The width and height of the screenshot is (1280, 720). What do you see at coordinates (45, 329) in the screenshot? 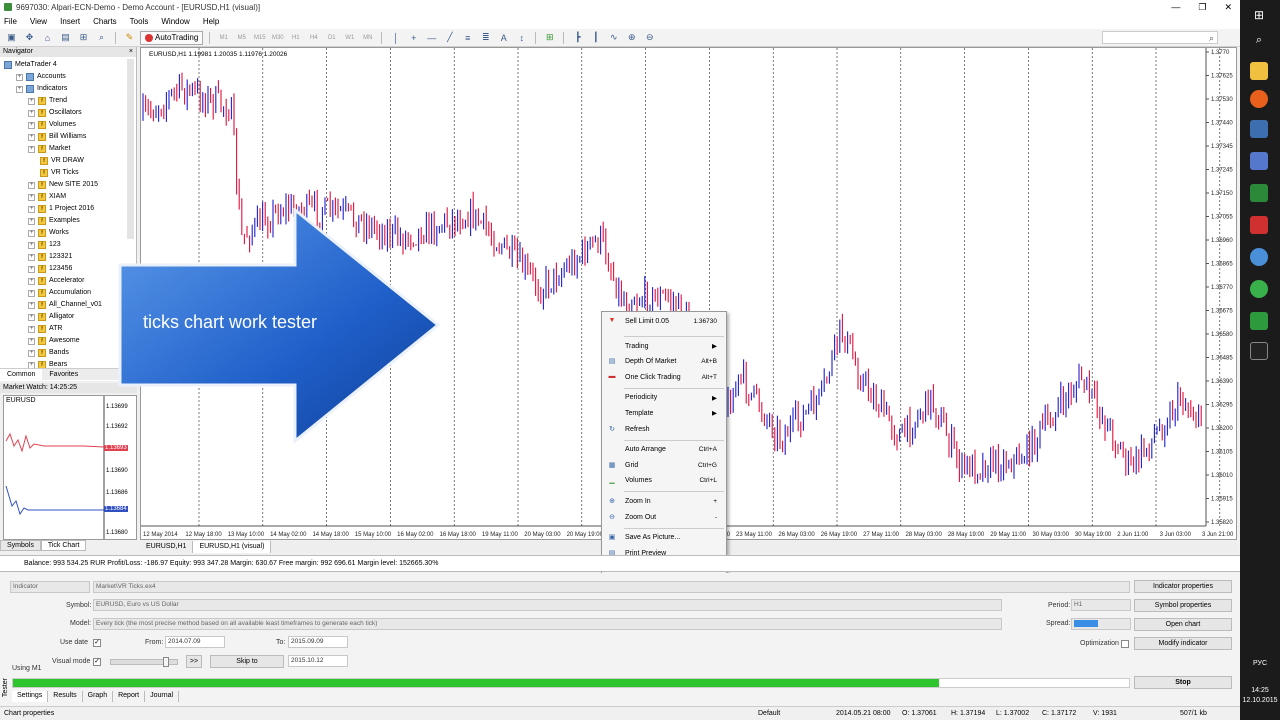
I see `navigator-item: + f ATR` at bounding box center [45, 329].